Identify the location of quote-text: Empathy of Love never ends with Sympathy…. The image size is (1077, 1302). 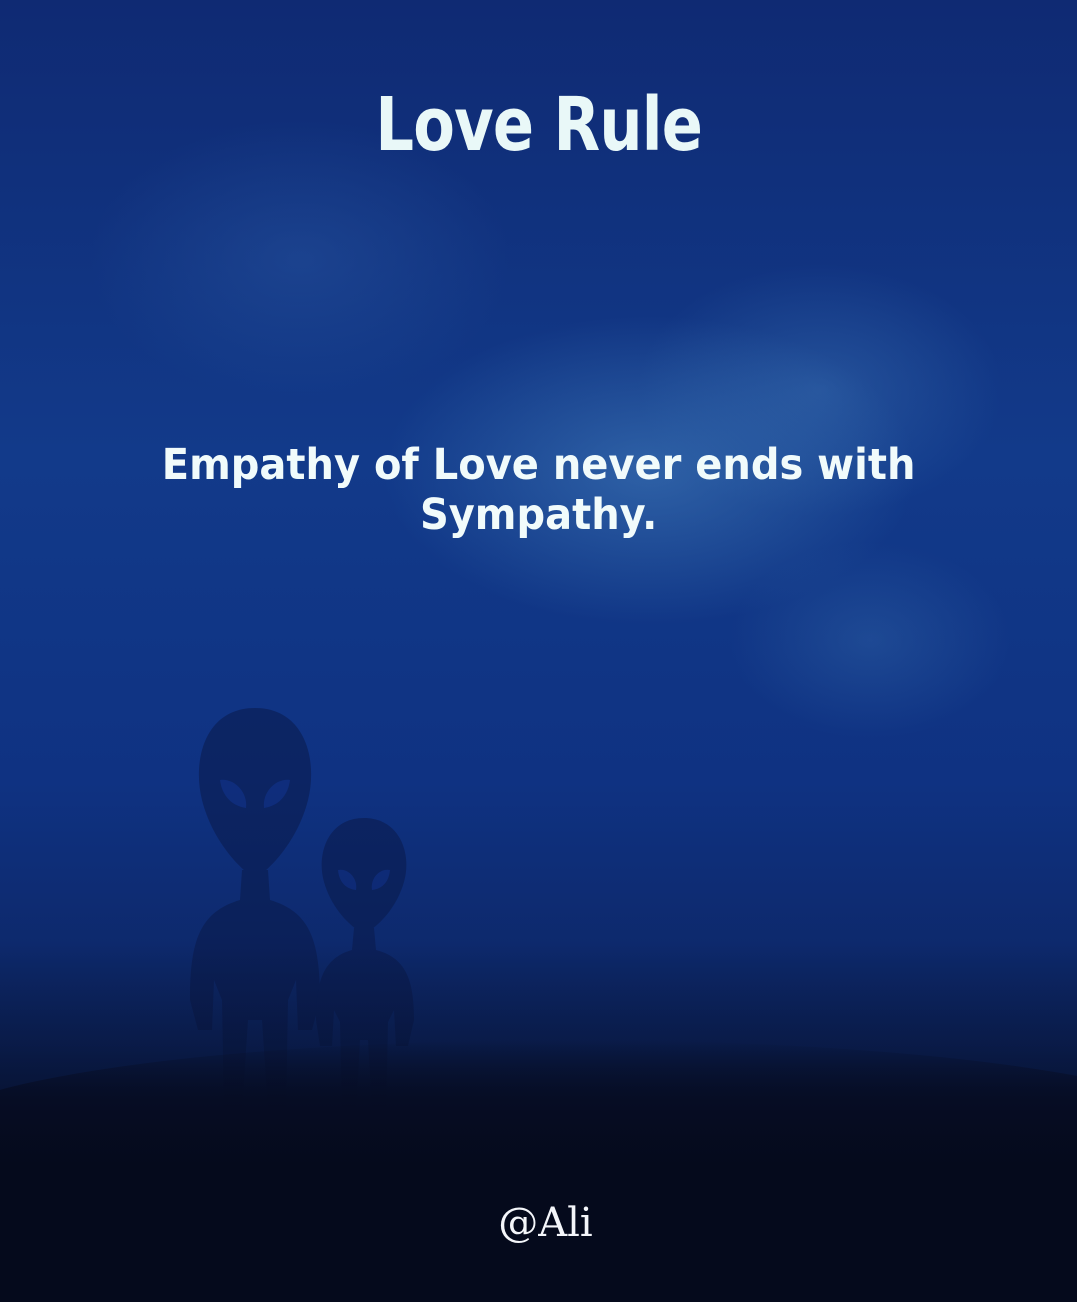
(538, 490).